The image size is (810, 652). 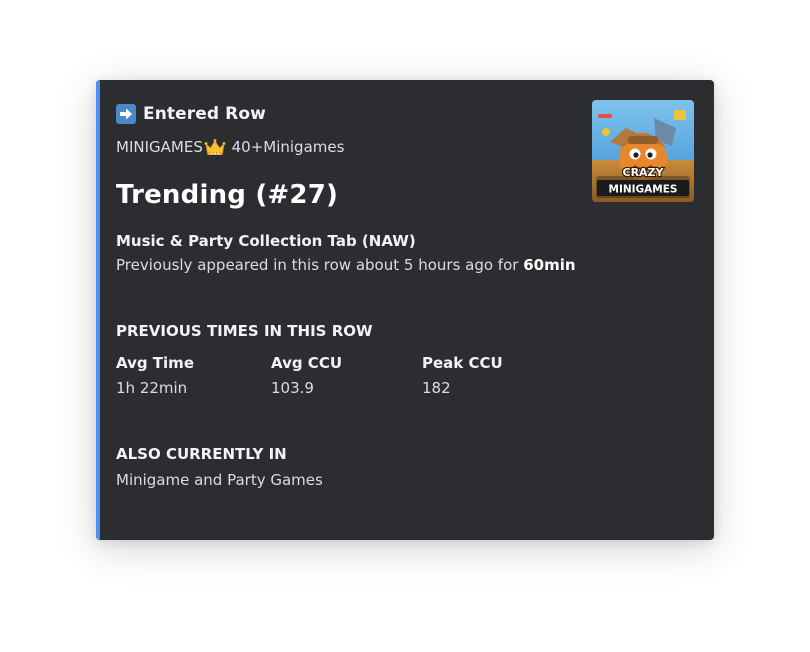 What do you see at coordinates (482, 375) in the screenshot?
I see `stat-peak-ccu: Peak CCU 182` at bounding box center [482, 375].